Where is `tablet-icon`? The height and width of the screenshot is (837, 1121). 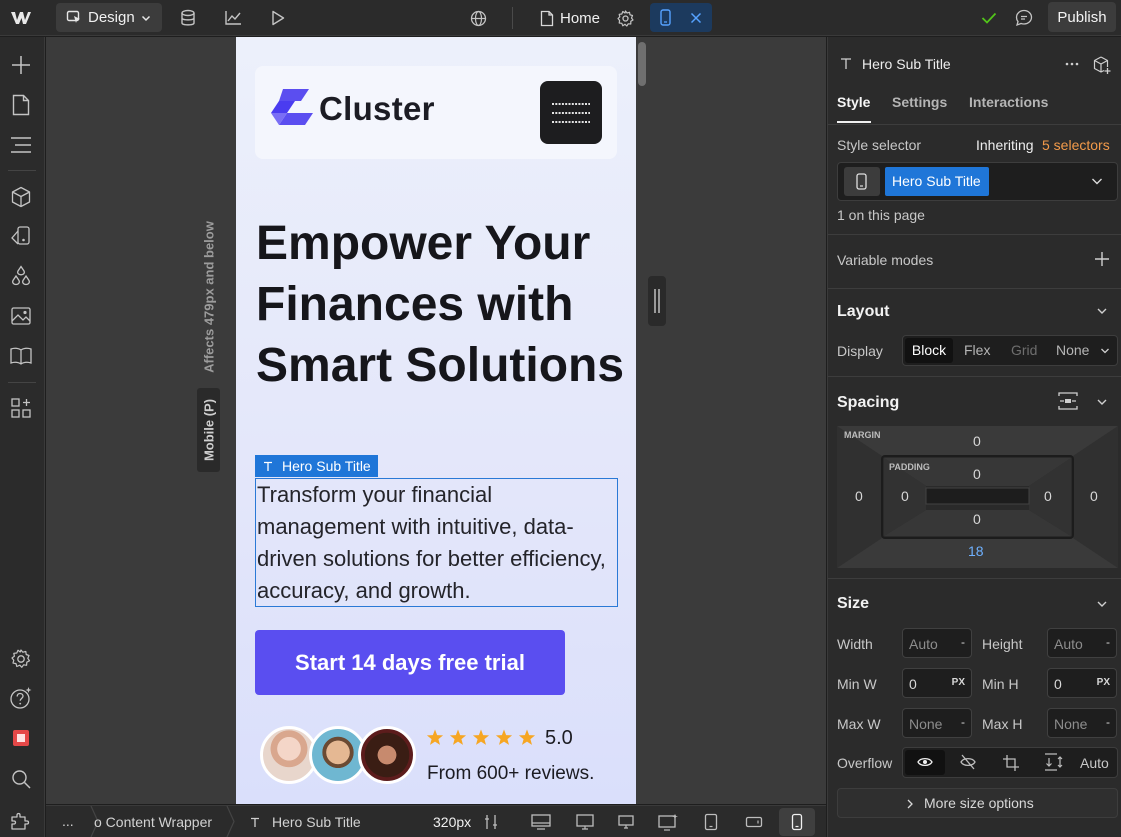
tablet-icon is located at coordinates (711, 822).